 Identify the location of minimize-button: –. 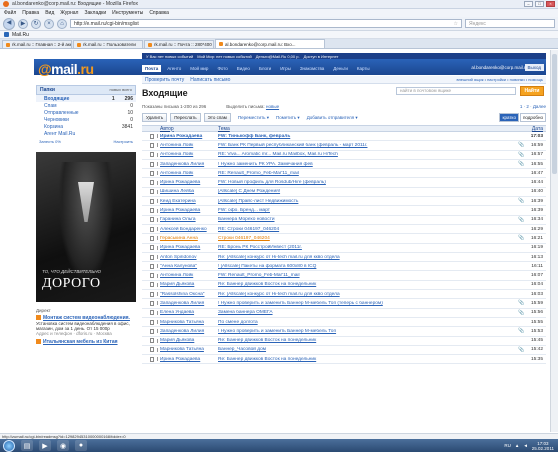
(528, 4).